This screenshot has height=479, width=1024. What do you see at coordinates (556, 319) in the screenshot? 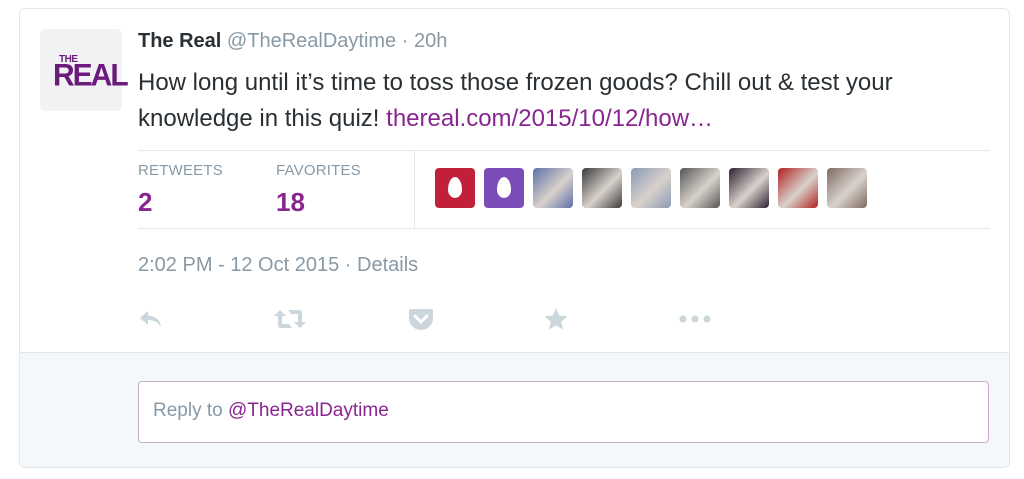
I see `favorite-star-icon` at bounding box center [556, 319].